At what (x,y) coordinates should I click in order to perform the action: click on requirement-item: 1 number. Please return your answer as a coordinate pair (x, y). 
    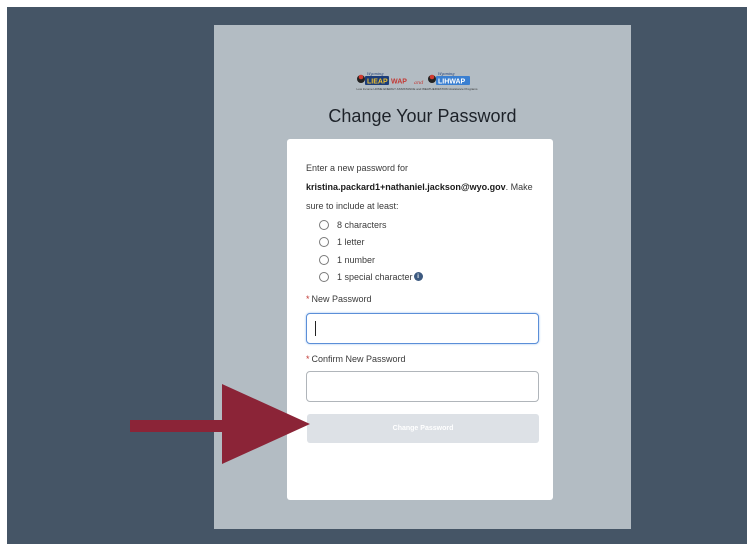
    Looking at the image, I should click on (347, 259).